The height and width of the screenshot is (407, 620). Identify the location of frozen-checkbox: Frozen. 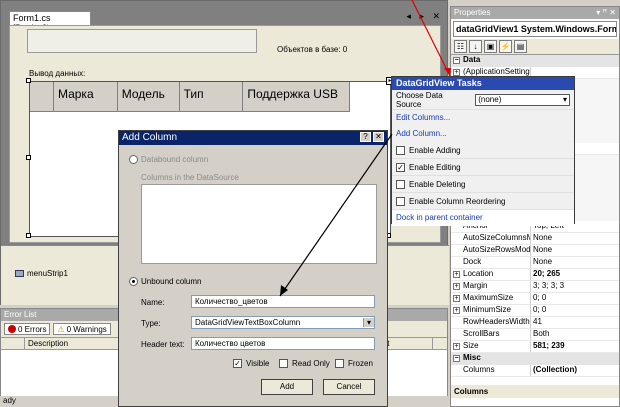
(354, 363).